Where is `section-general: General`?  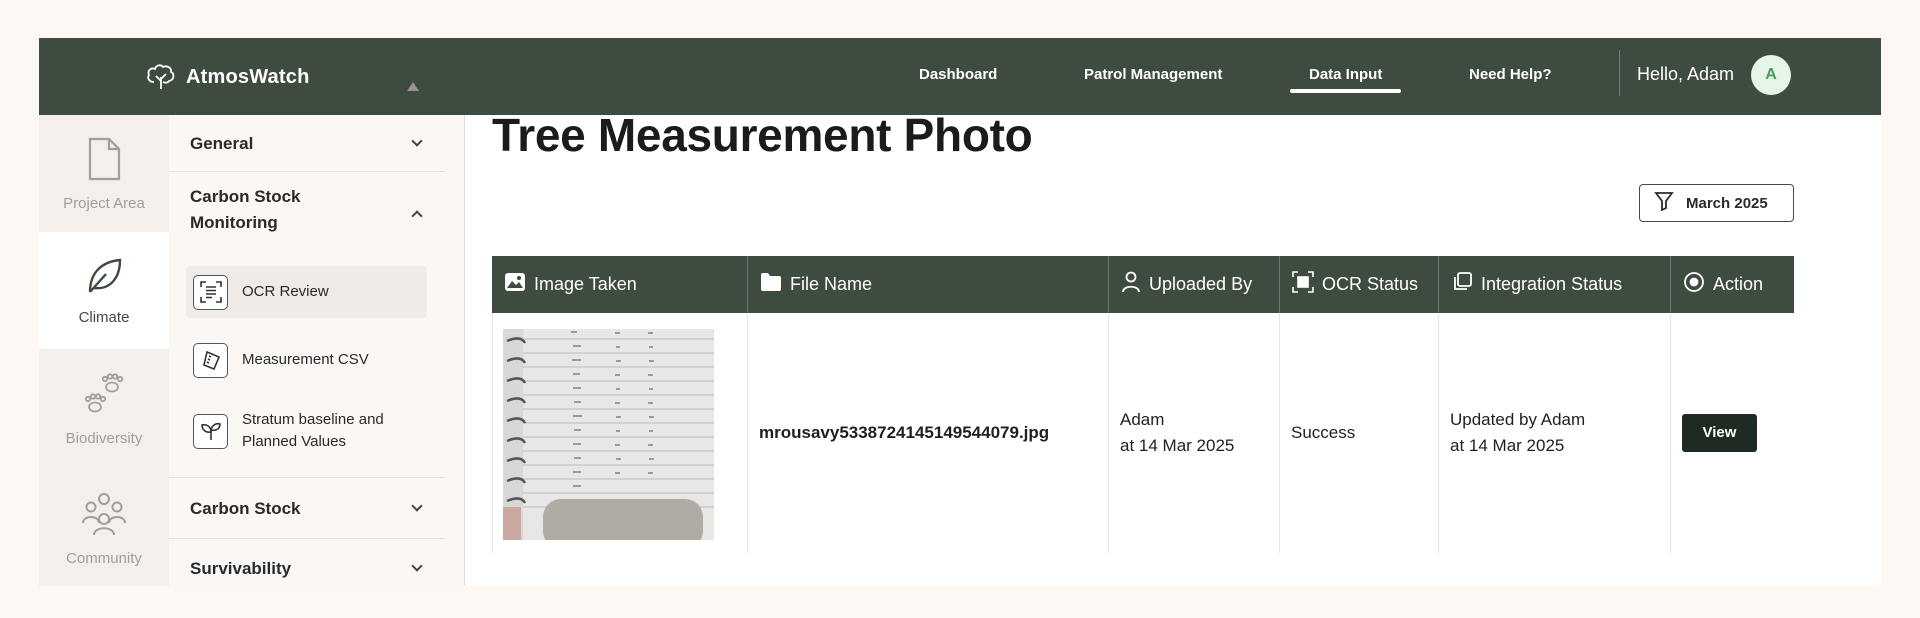
section-general: General is located at coordinates (307, 143).